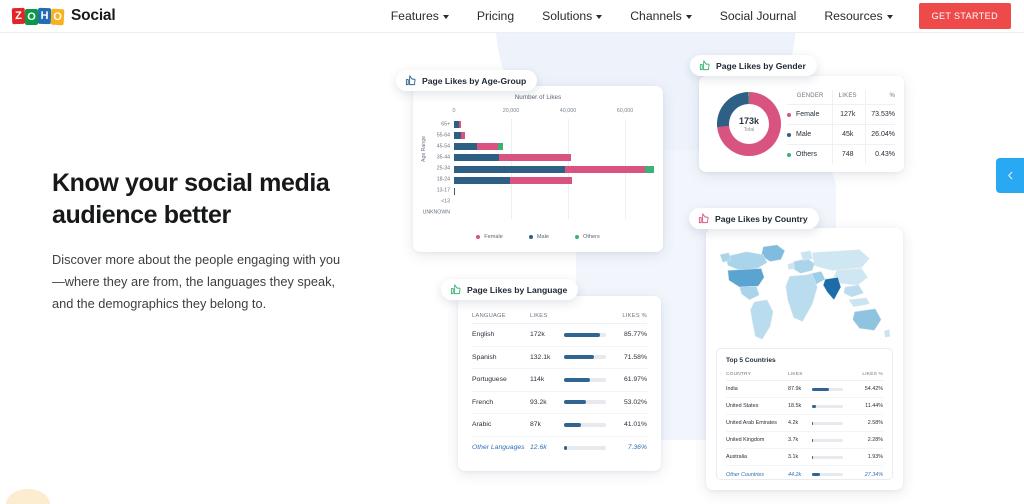 The height and width of the screenshot is (504, 1024). Describe the element at coordinates (892, 96) in the screenshot. I see `col-pct: %` at that location.